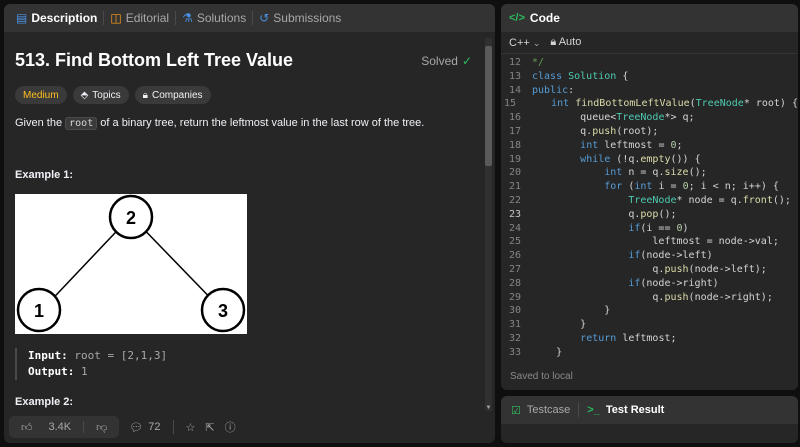  Describe the element at coordinates (649, 311) in the screenshot. I see `code-line: 30 }` at that location.